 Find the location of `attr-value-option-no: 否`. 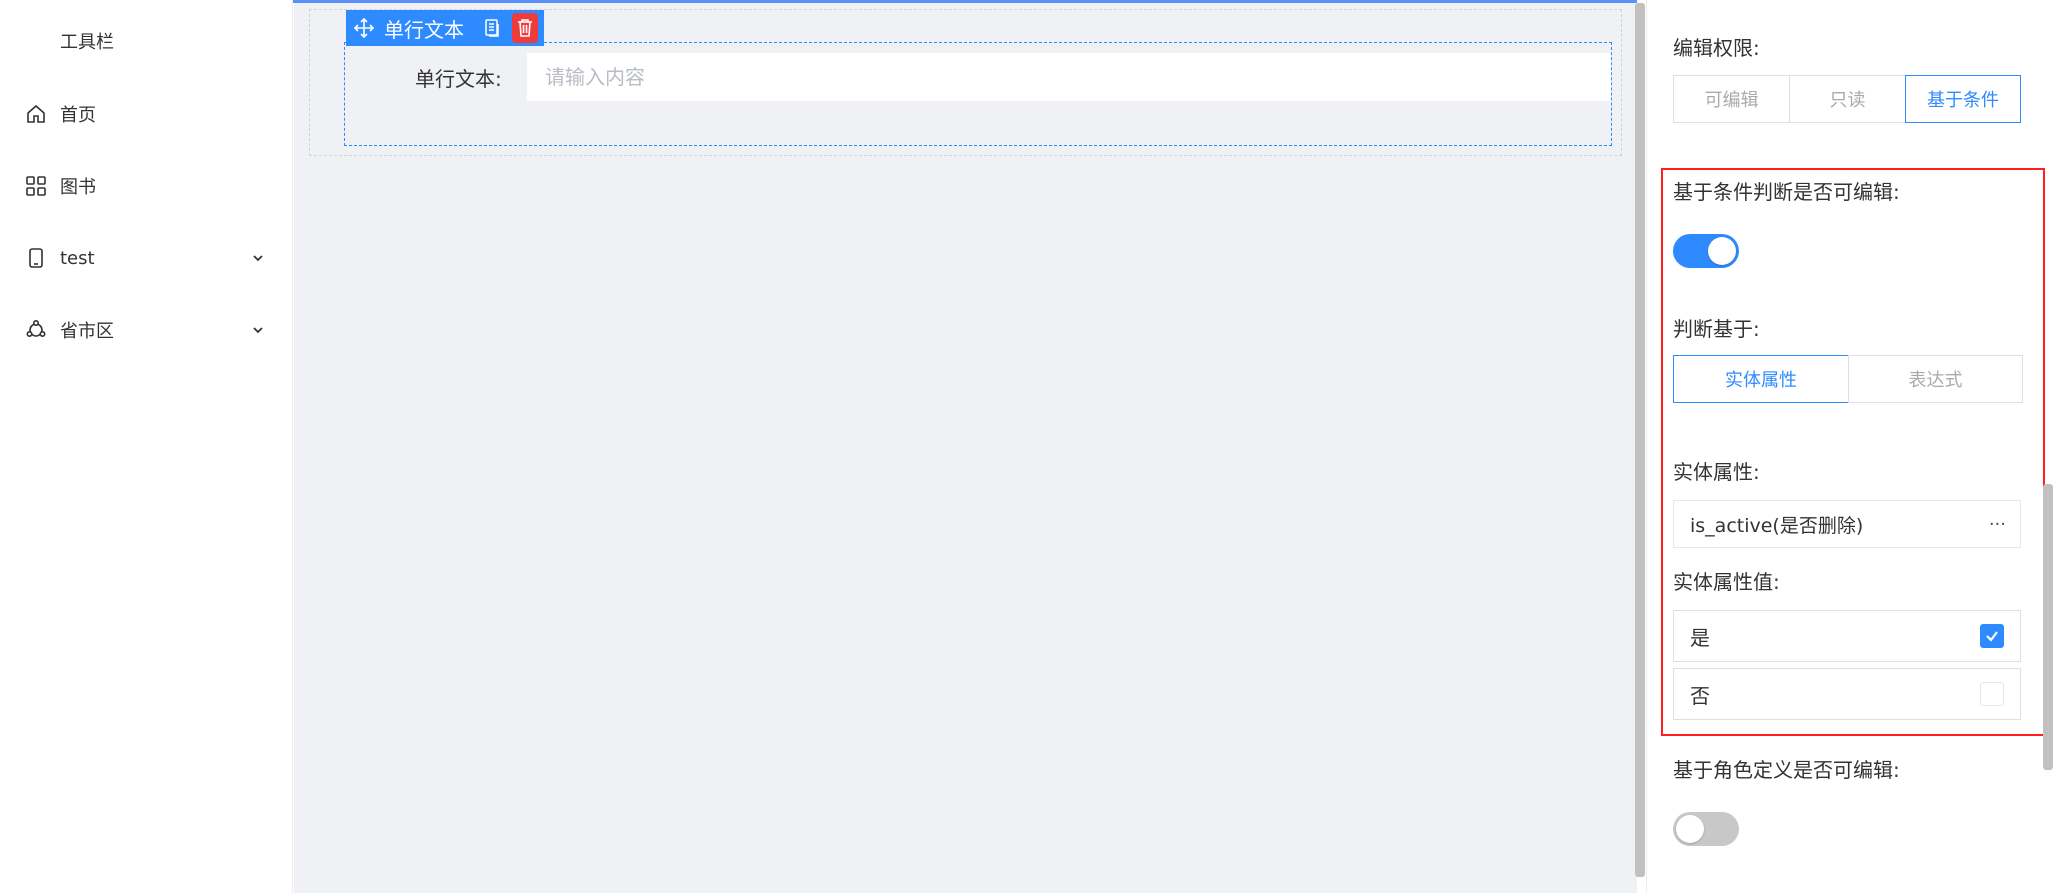

attr-value-option-no: 否 is located at coordinates (1847, 694).